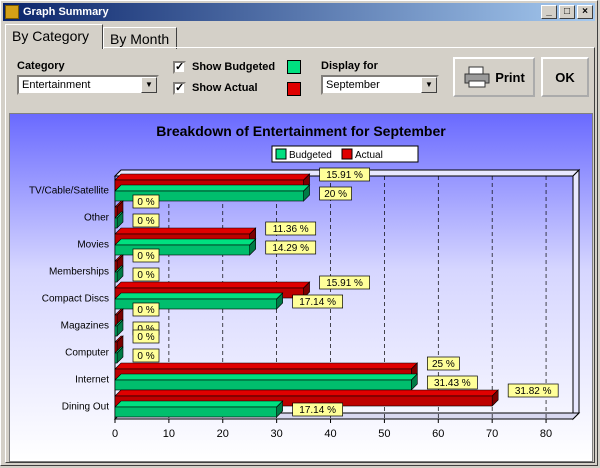 Image resolution: width=600 pixels, height=468 pixels. Describe the element at coordinates (93, 245) in the screenshot. I see `category-label: Movies` at that location.